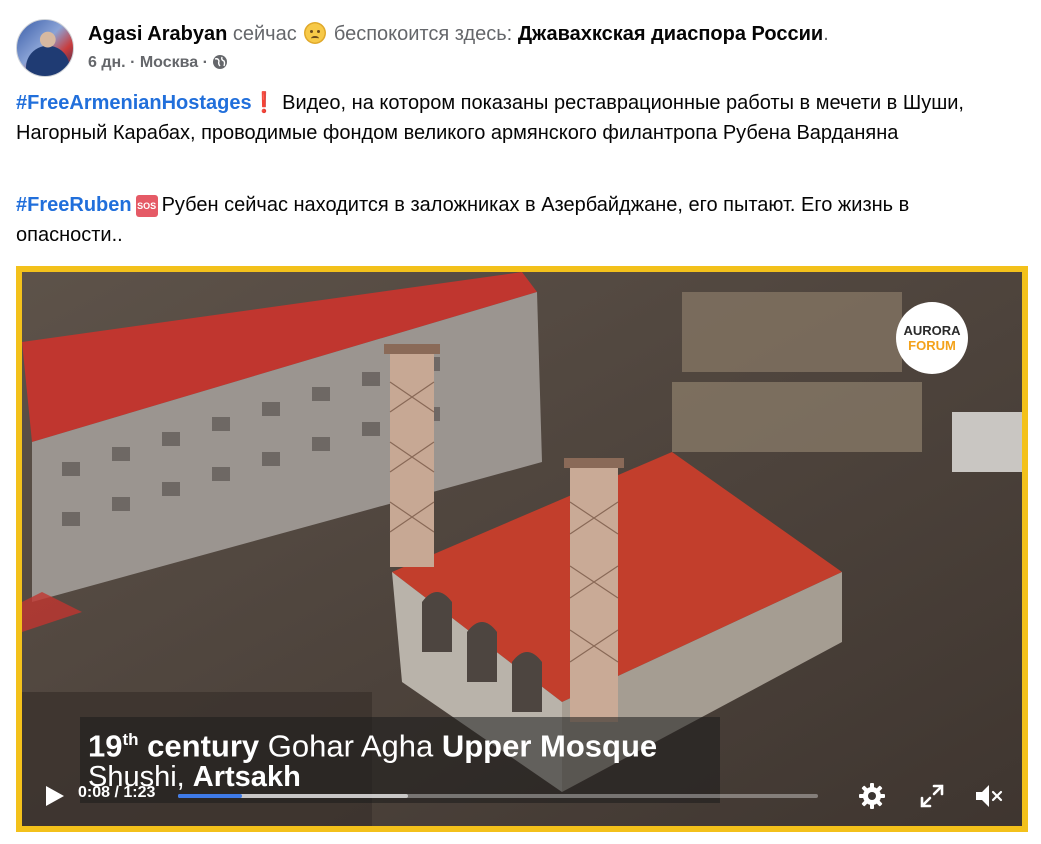 The image size is (1041, 844). What do you see at coordinates (210, 796) in the screenshot?
I see `video-played-bar` at bounding box center [210, 796].